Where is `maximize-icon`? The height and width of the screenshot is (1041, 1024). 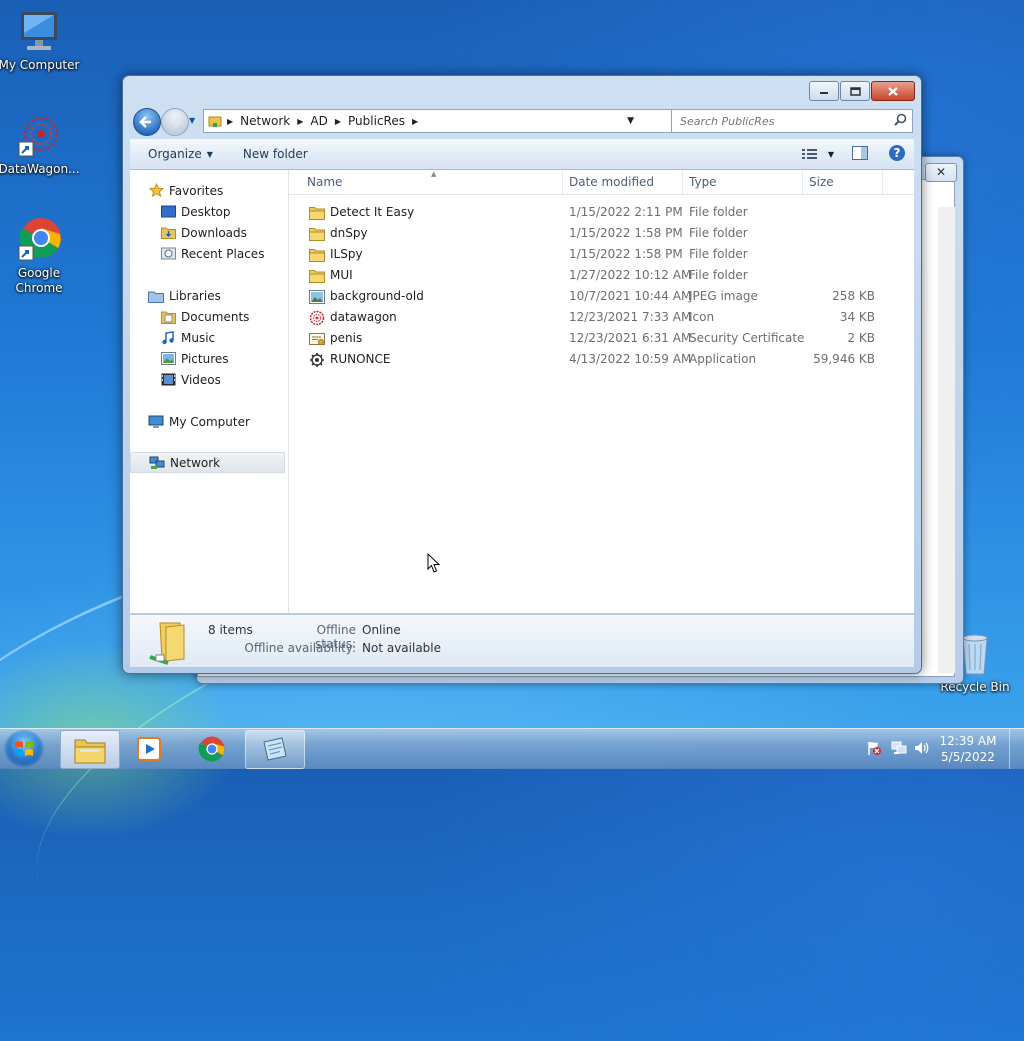 maximize-icon is located at coordinates (855, 91).